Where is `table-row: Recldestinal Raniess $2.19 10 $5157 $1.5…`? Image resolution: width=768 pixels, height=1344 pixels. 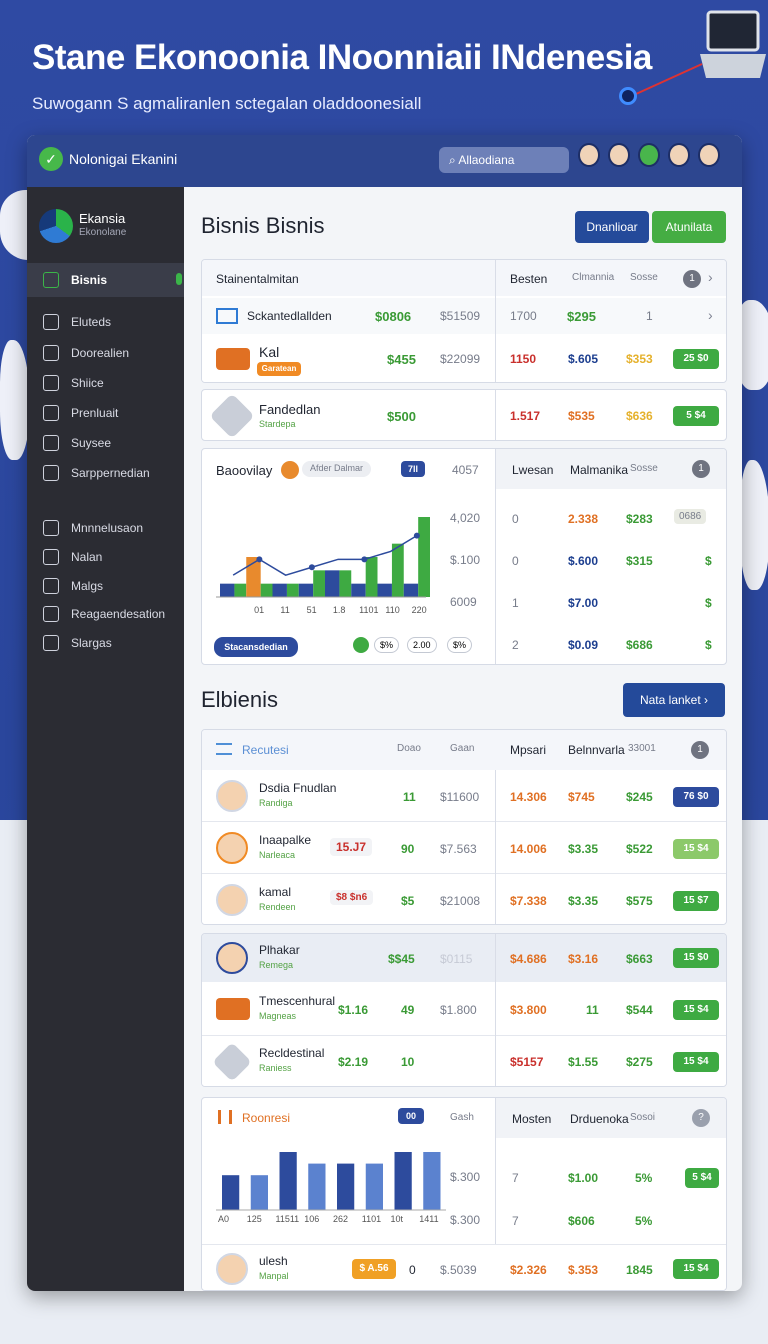
table-row: Recldestinal Raniess $2.19 10 $5157 $1.5… is located at coordinates (464, 1061).